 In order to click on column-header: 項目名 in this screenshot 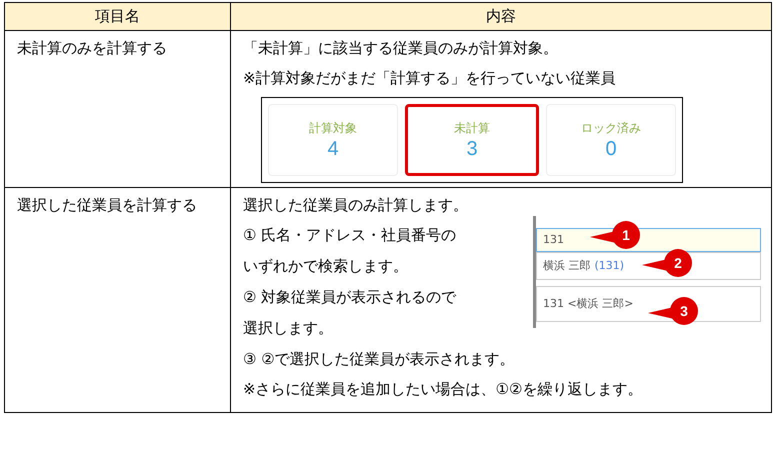, I will do `click(118, 16)`.